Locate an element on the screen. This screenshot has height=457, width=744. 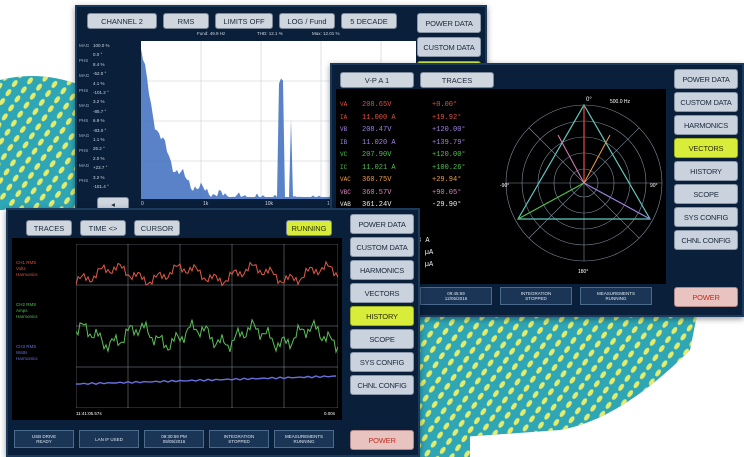
vector-row-value: 208.65V is located at coordinates (377, 105).